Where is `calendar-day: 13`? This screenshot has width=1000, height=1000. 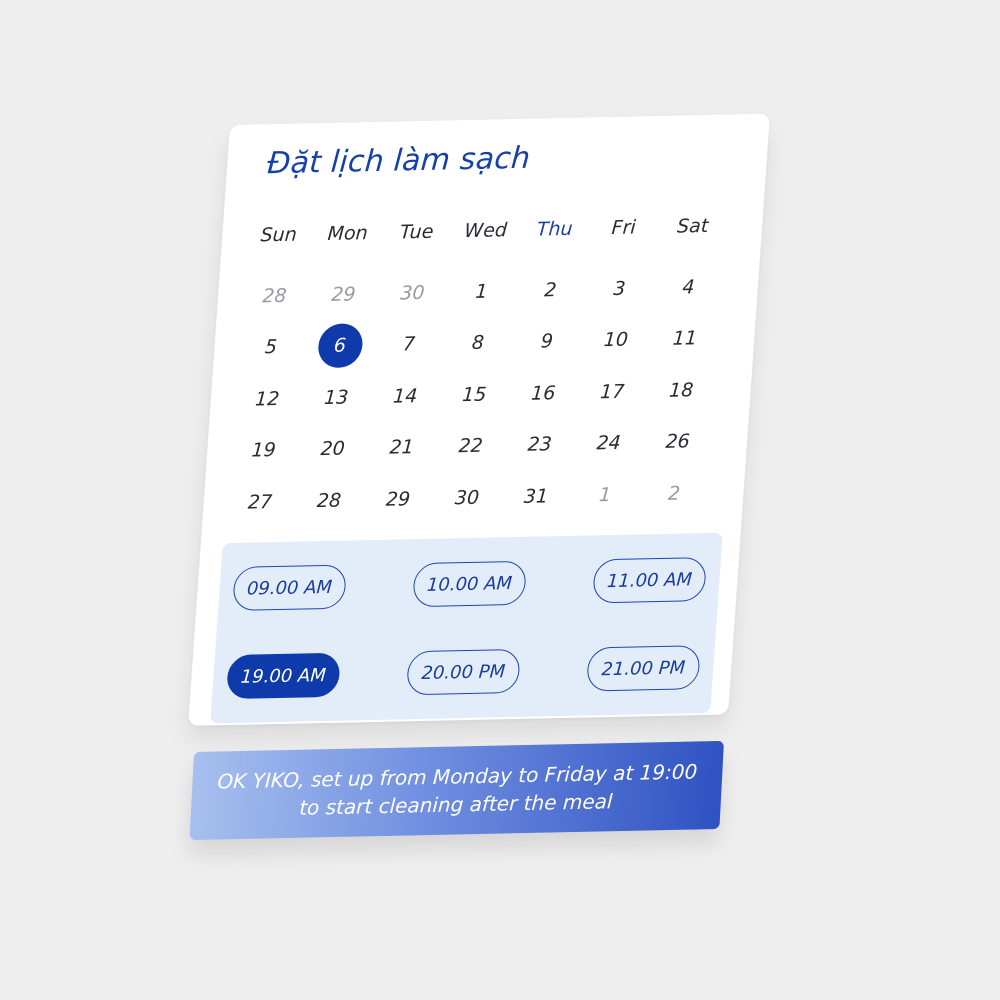 calendar-day: 13 is located at coordinates (336, 397).